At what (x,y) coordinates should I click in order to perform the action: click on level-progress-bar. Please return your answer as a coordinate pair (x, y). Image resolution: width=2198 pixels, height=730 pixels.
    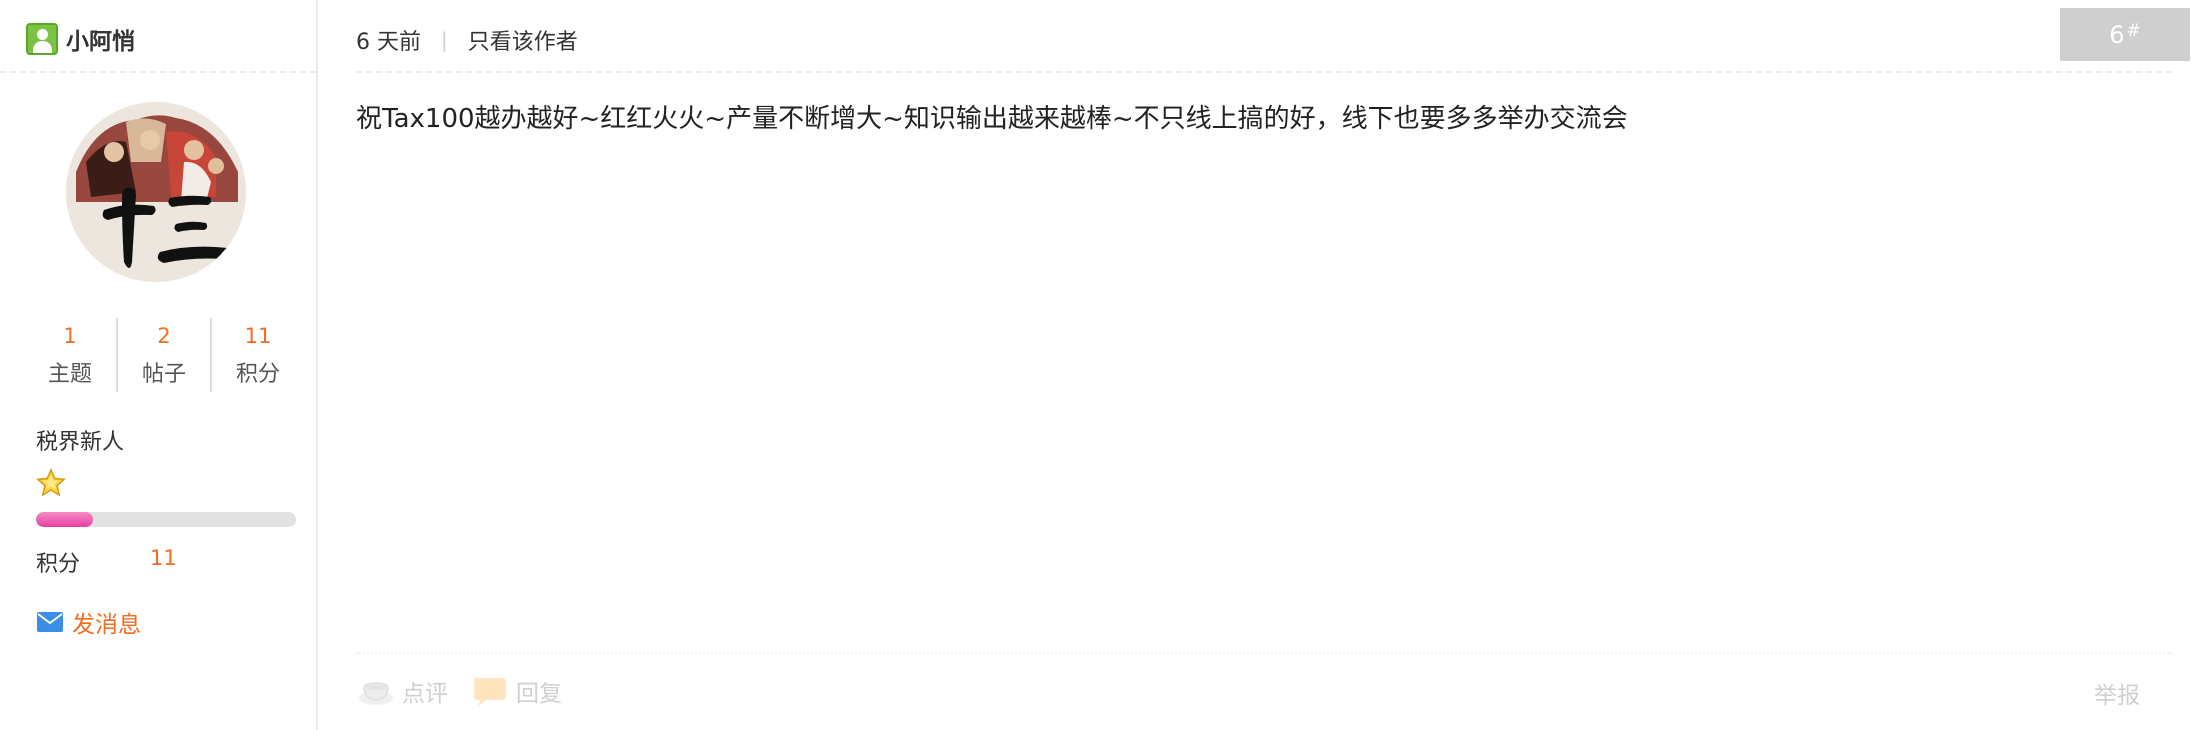
    Looking at the image, I should click on (166, 519).